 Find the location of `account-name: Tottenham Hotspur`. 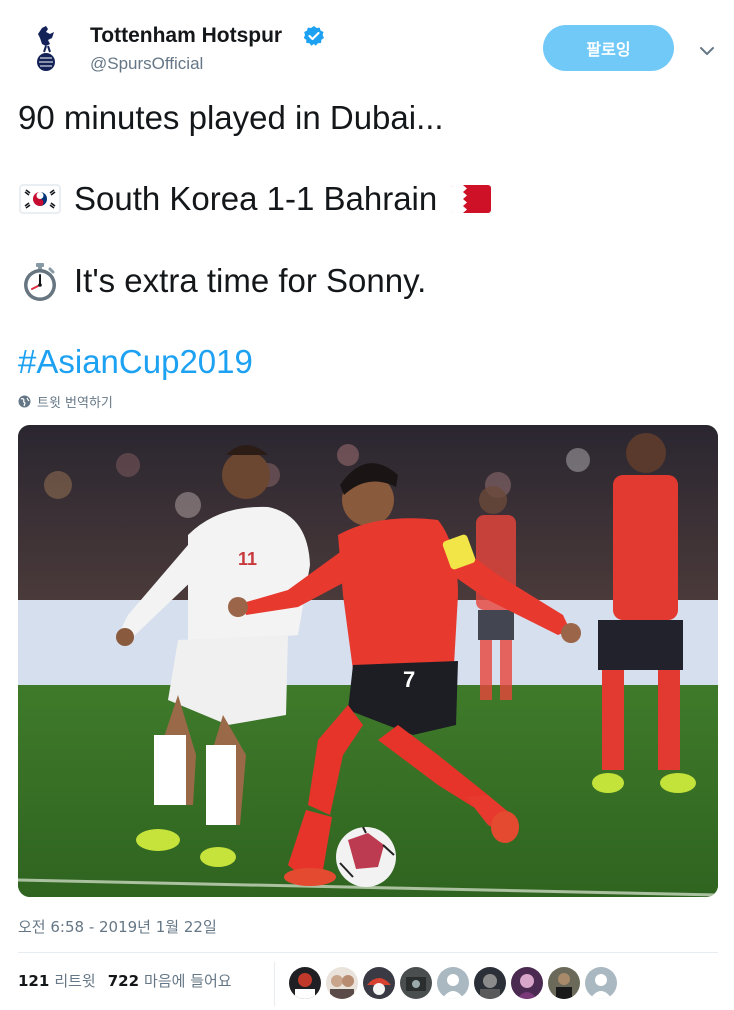

account-name: Tottenham Hotspur is located at coordinates (186, 36).